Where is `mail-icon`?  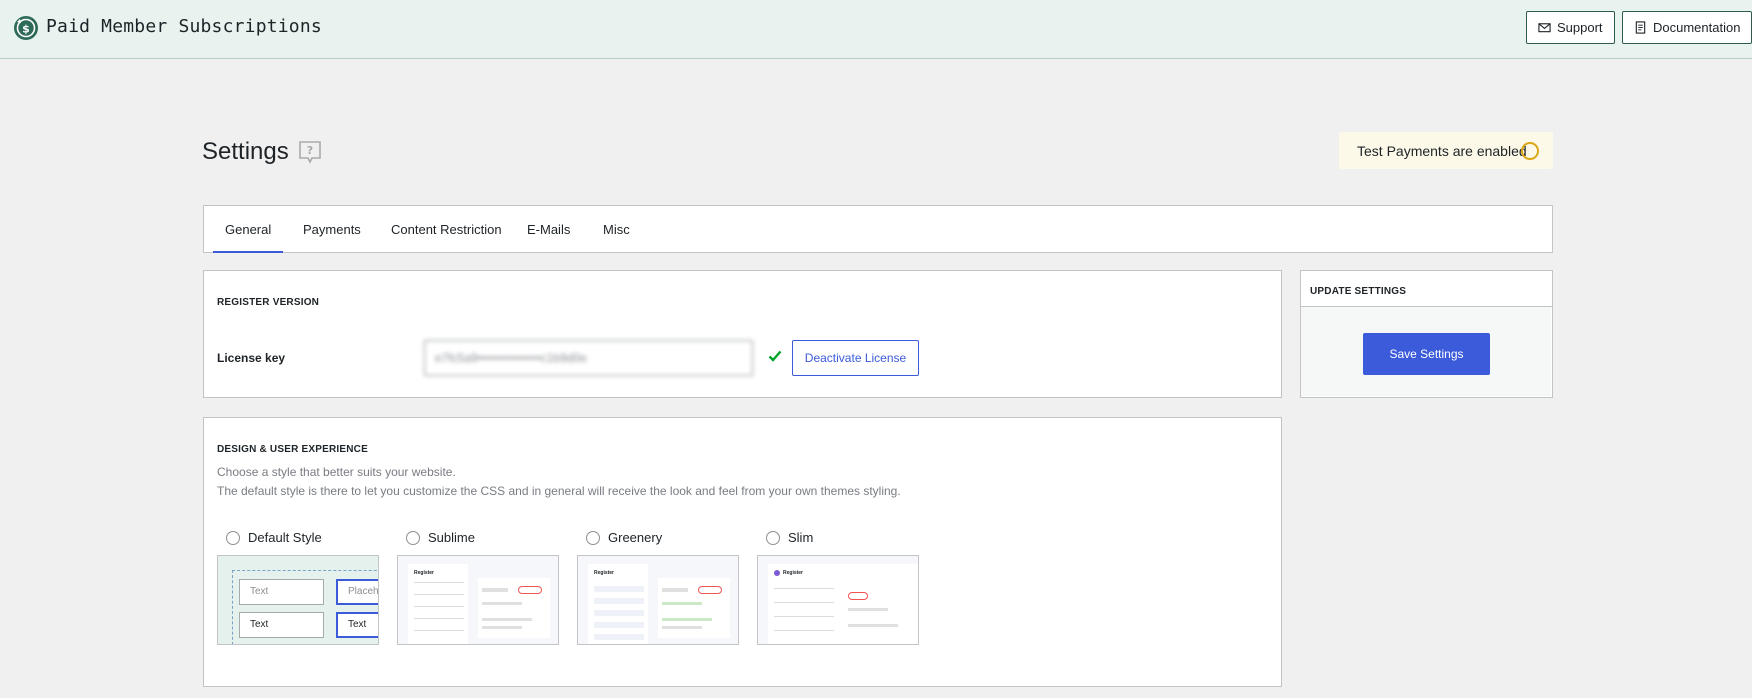 mail-icon is located at coordinates (1544, 28).